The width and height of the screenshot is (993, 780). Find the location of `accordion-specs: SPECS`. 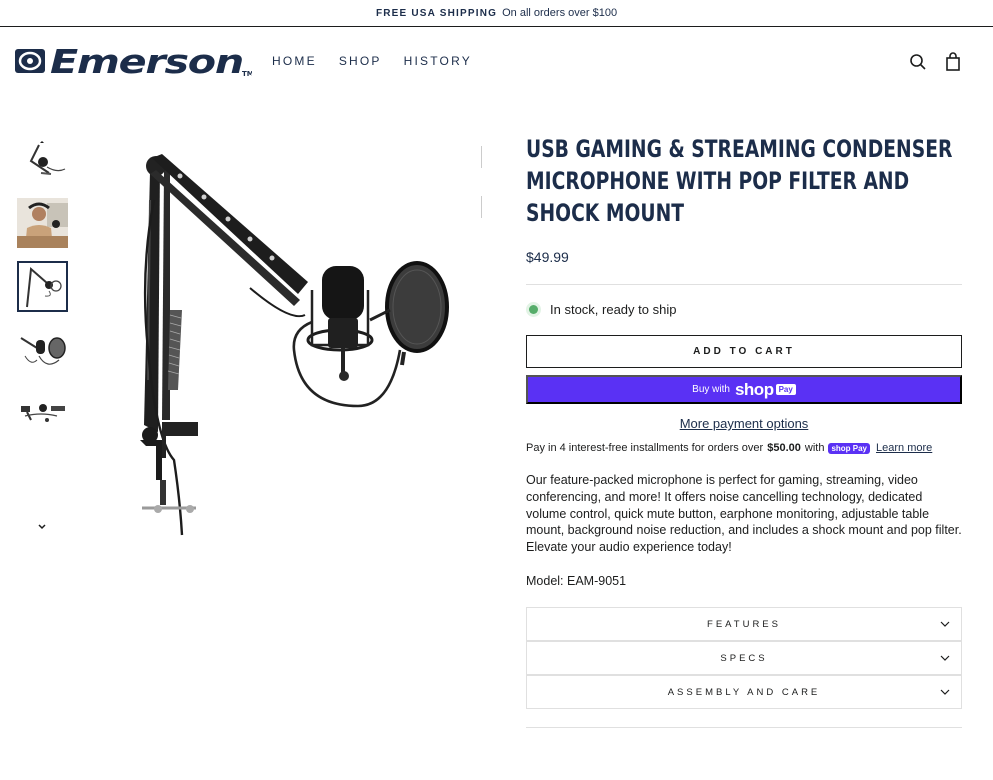

accordion-specs: SPECS is located at coordinates (744, 658).